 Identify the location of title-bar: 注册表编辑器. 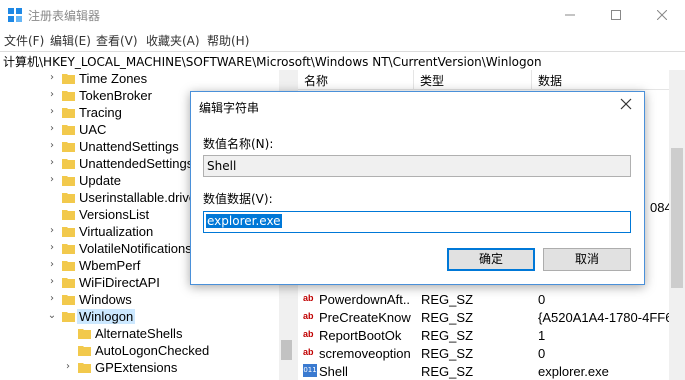
(342, 15).